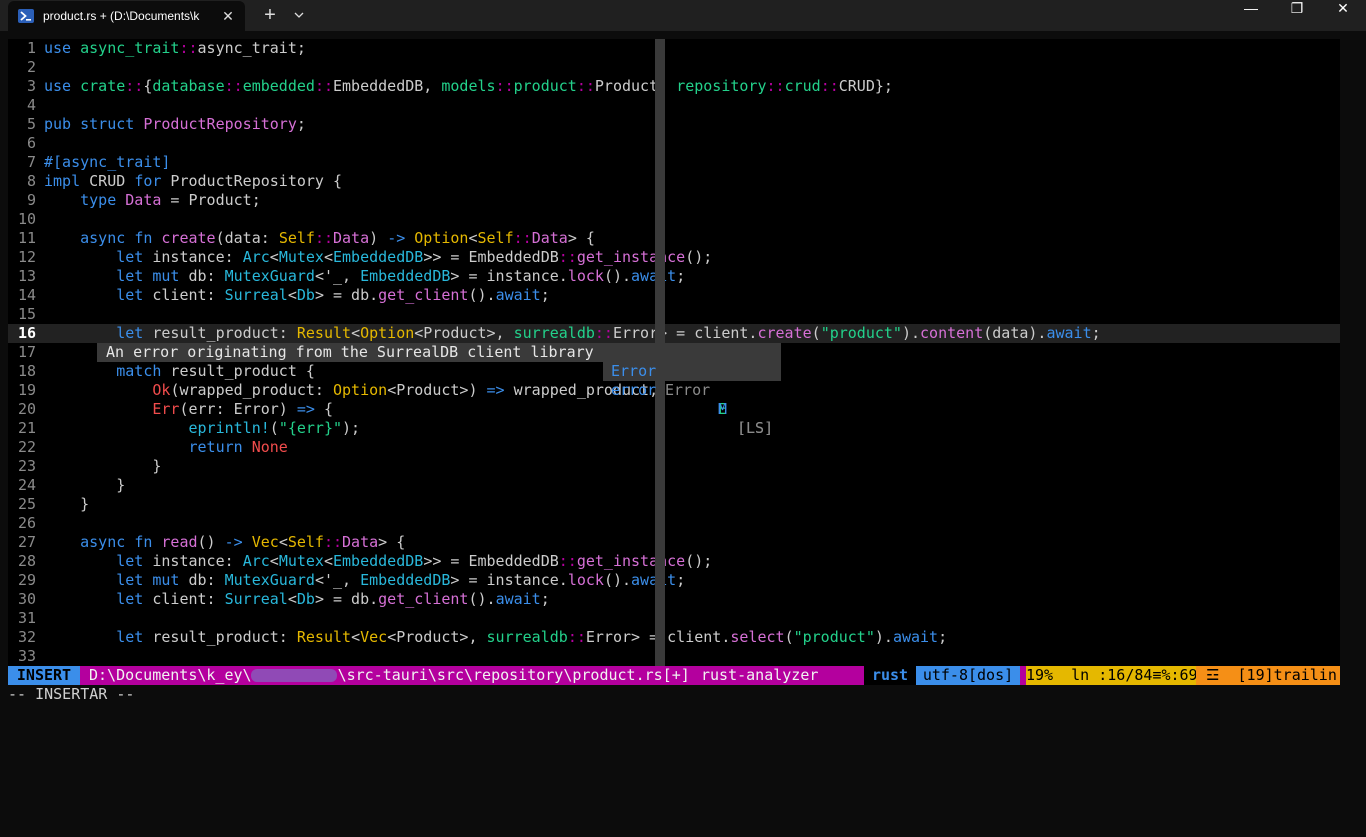 This screenshot has width=1366, height=837. What do you see at coordinates (126, 16) in the screenshot?
I see `terminal-tab: product.rs + (D:\Documents\k ✕` at bounding box center [126, 16].